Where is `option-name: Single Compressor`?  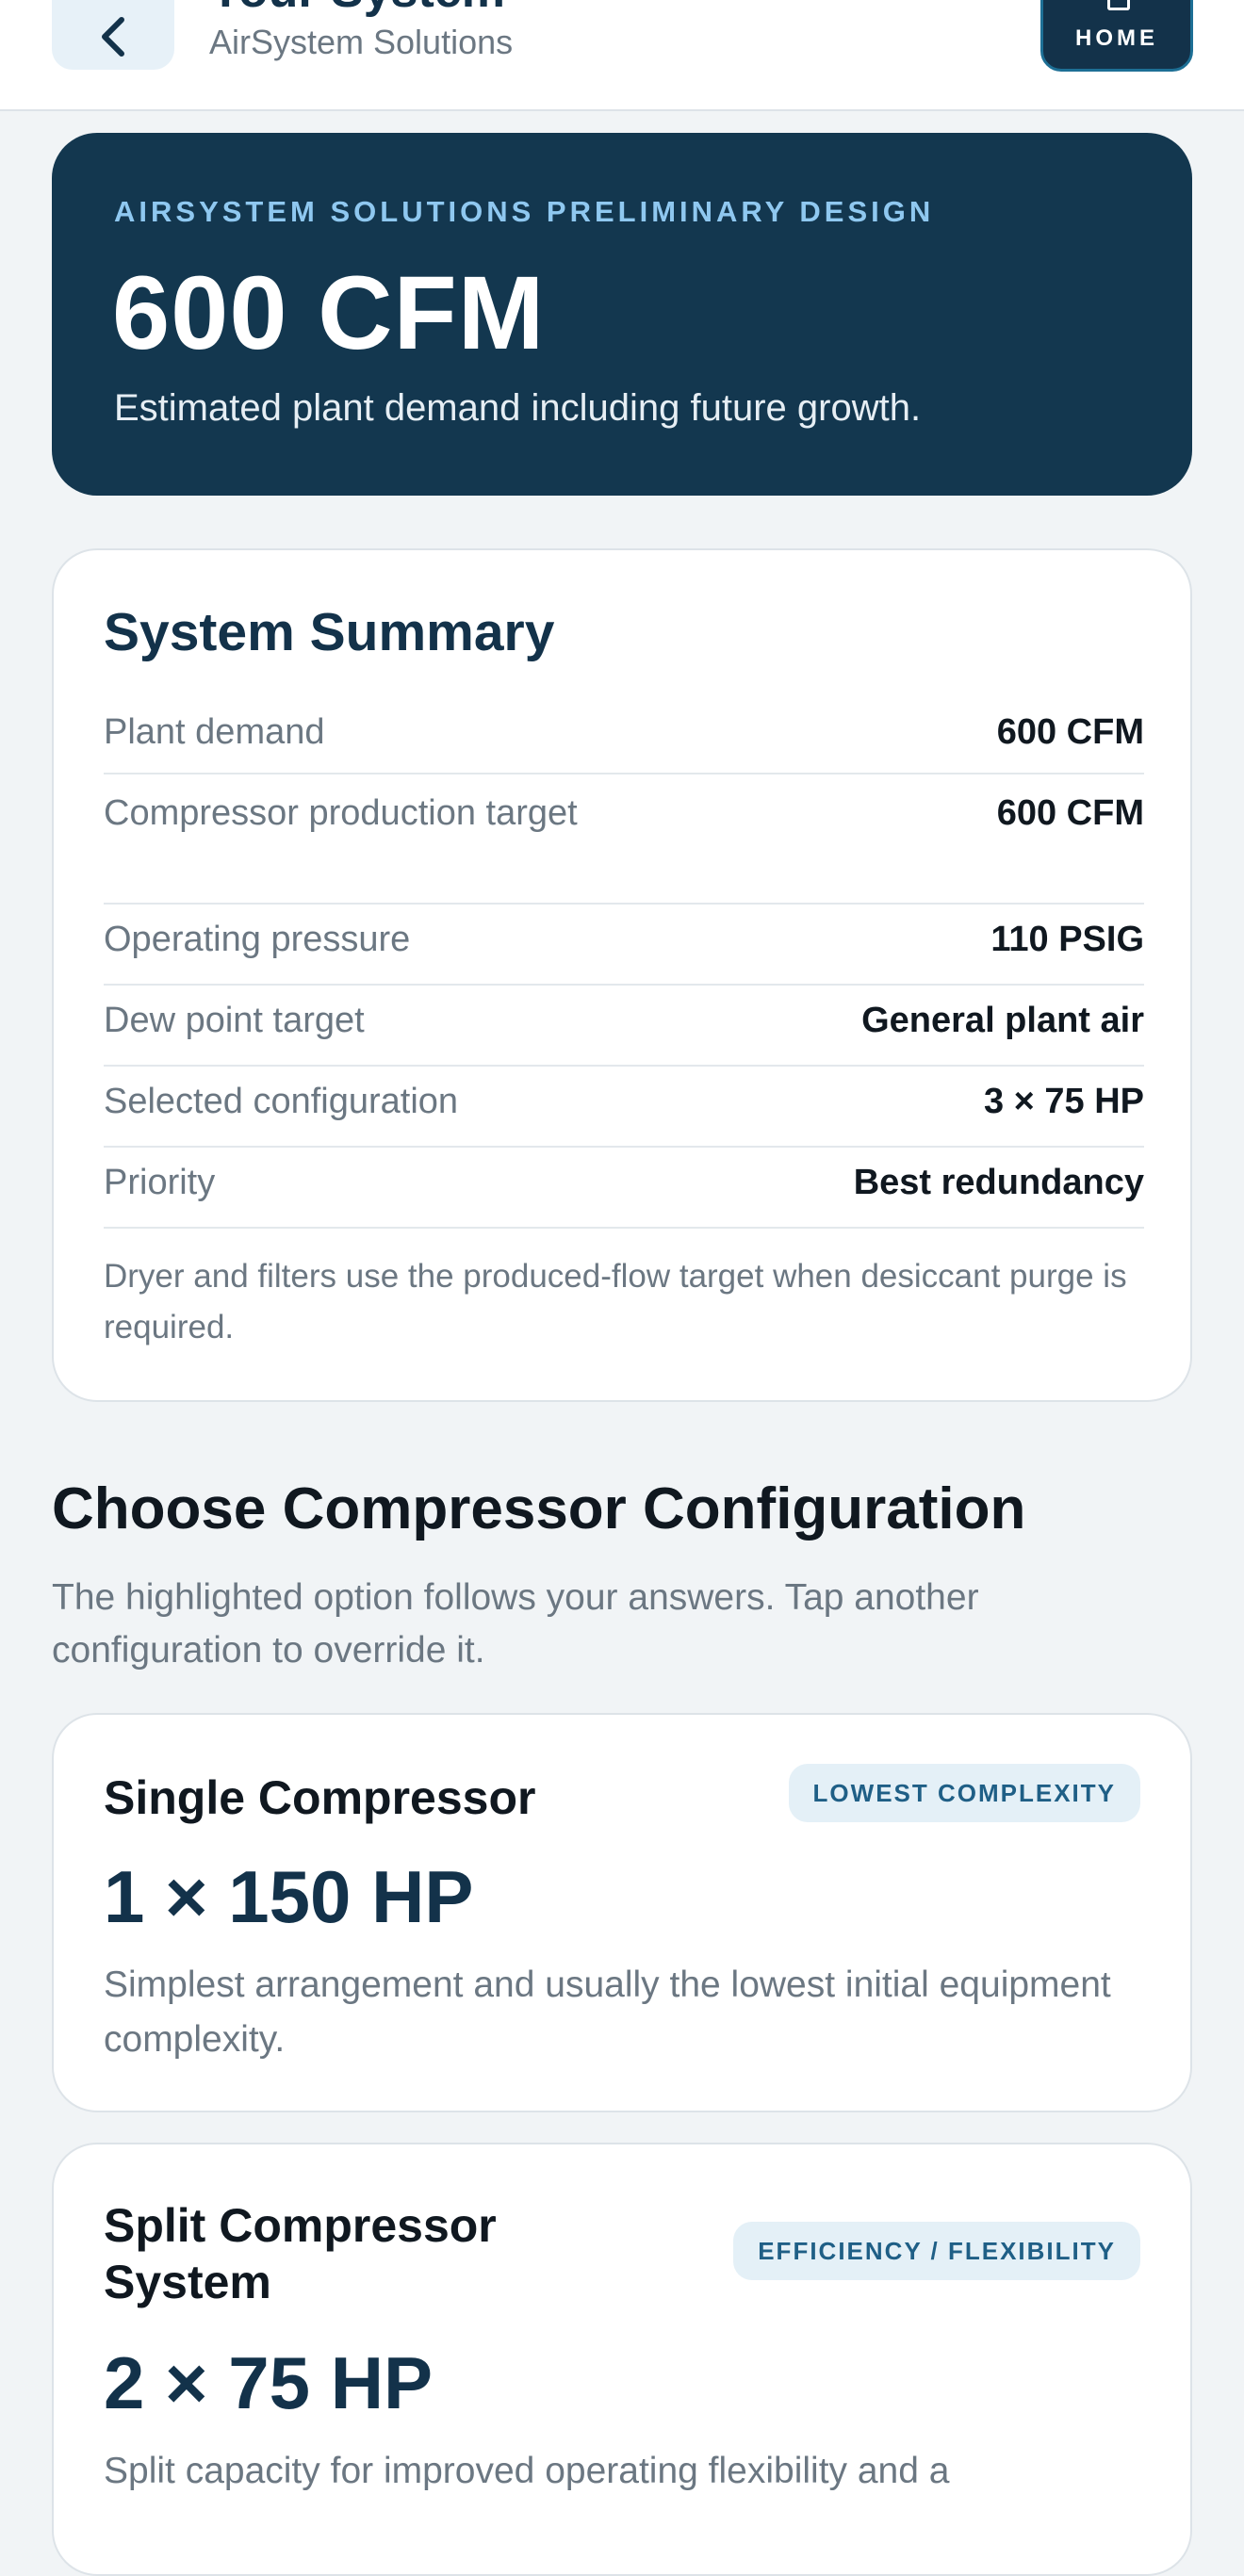 option-name: Single Compressor is located at coordinates (320, 1797).